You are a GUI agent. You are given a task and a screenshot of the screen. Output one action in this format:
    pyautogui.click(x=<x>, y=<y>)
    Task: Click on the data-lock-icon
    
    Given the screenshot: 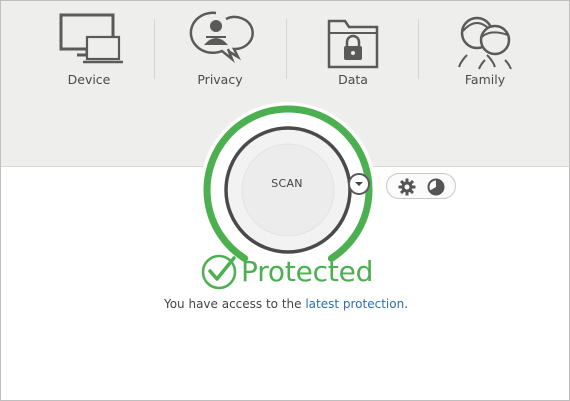 What is the action you would take?
    pyautogui.click(x=353, y=39)
    